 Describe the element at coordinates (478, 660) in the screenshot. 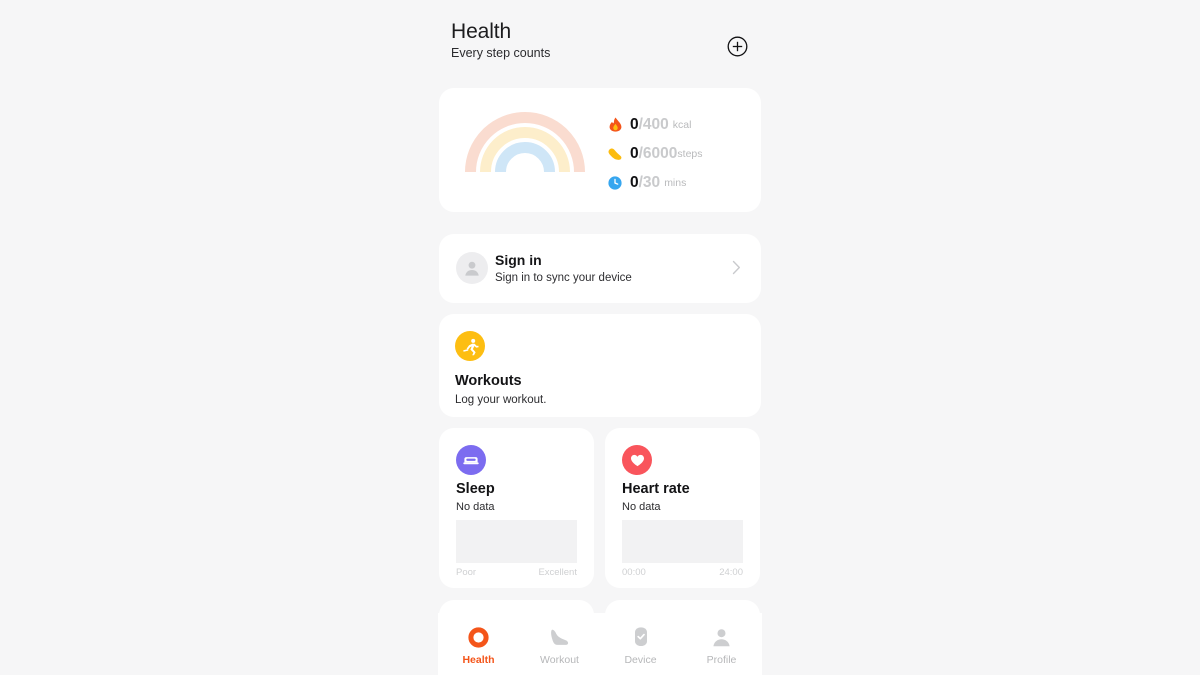

I see `nav-label-health: Health` at that location.